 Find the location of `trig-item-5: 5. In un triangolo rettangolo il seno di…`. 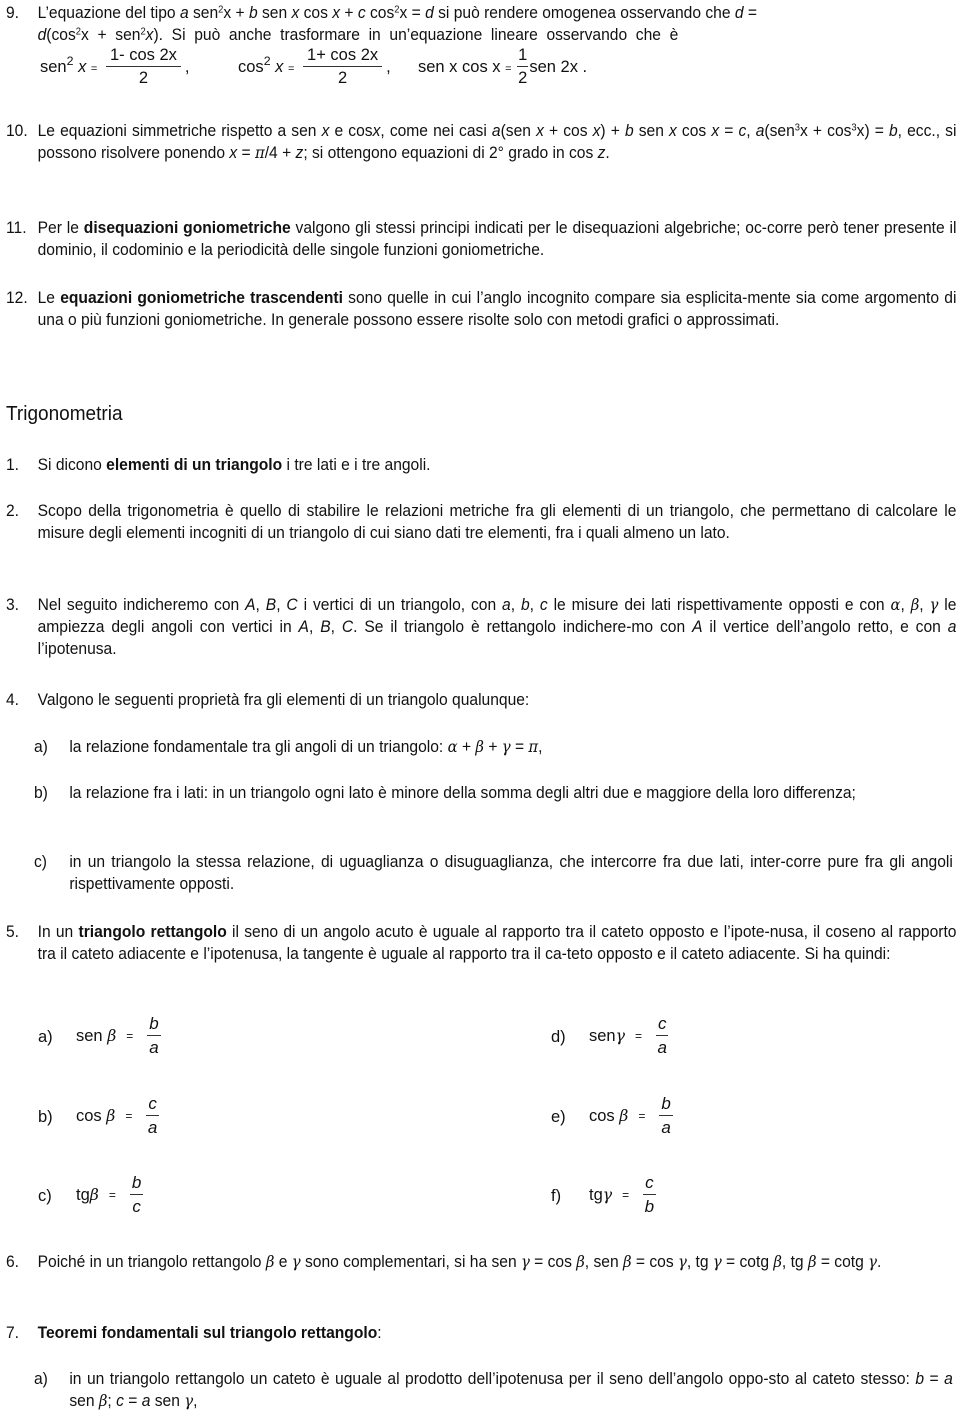

trig-item-5: 5. In un triangolo rettangolo il seno di… is located at coordinates (481, 943).